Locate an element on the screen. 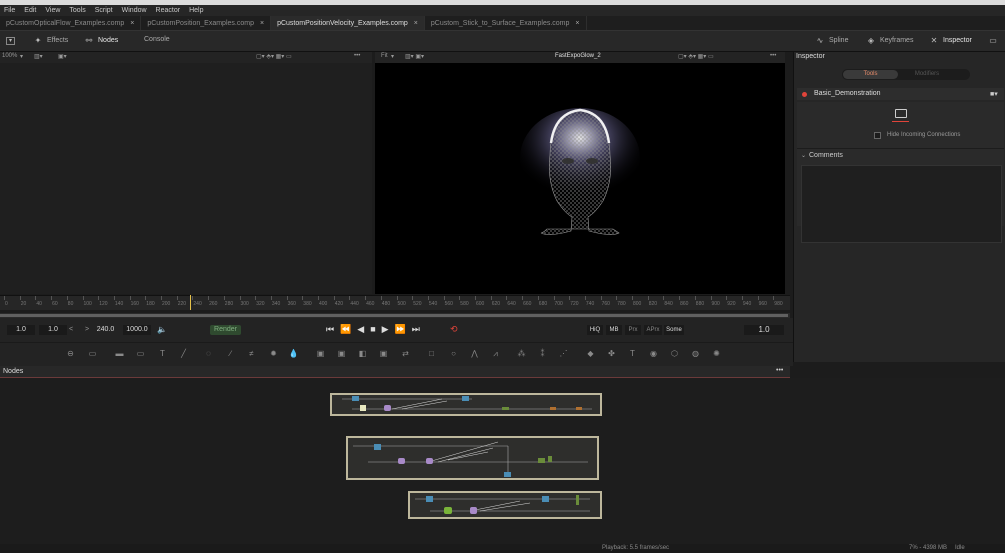 The height and width of the screenshot is (553, 1005). ellipse-mask-icon: ○ is located at coordinates (453, 354).